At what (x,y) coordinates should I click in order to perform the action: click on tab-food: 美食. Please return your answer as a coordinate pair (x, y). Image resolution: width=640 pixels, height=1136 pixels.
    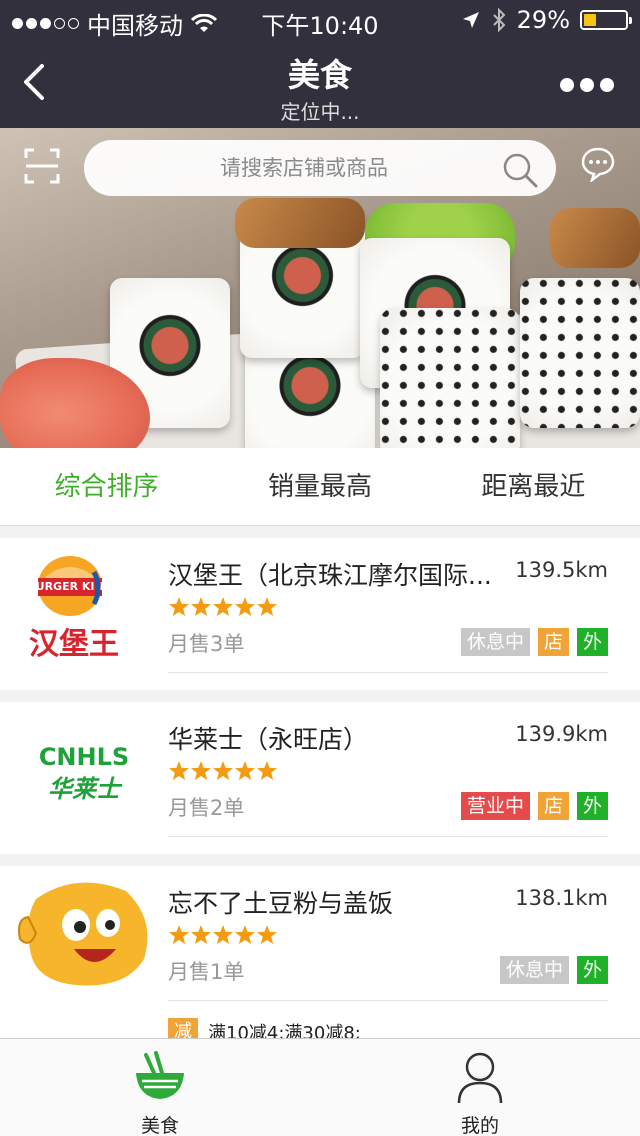
    Looking at the image, I should click on (160, 1087).